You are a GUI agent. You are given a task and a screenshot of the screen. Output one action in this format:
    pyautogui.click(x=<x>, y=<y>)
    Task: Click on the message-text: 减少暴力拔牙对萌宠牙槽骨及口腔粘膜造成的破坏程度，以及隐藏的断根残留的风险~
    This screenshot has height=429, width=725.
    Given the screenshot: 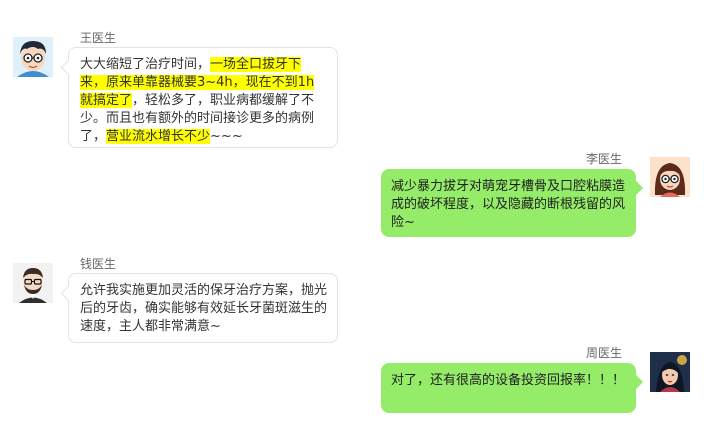 What is the action you would take?
    pyautogui.click(x=508, y=204)
    